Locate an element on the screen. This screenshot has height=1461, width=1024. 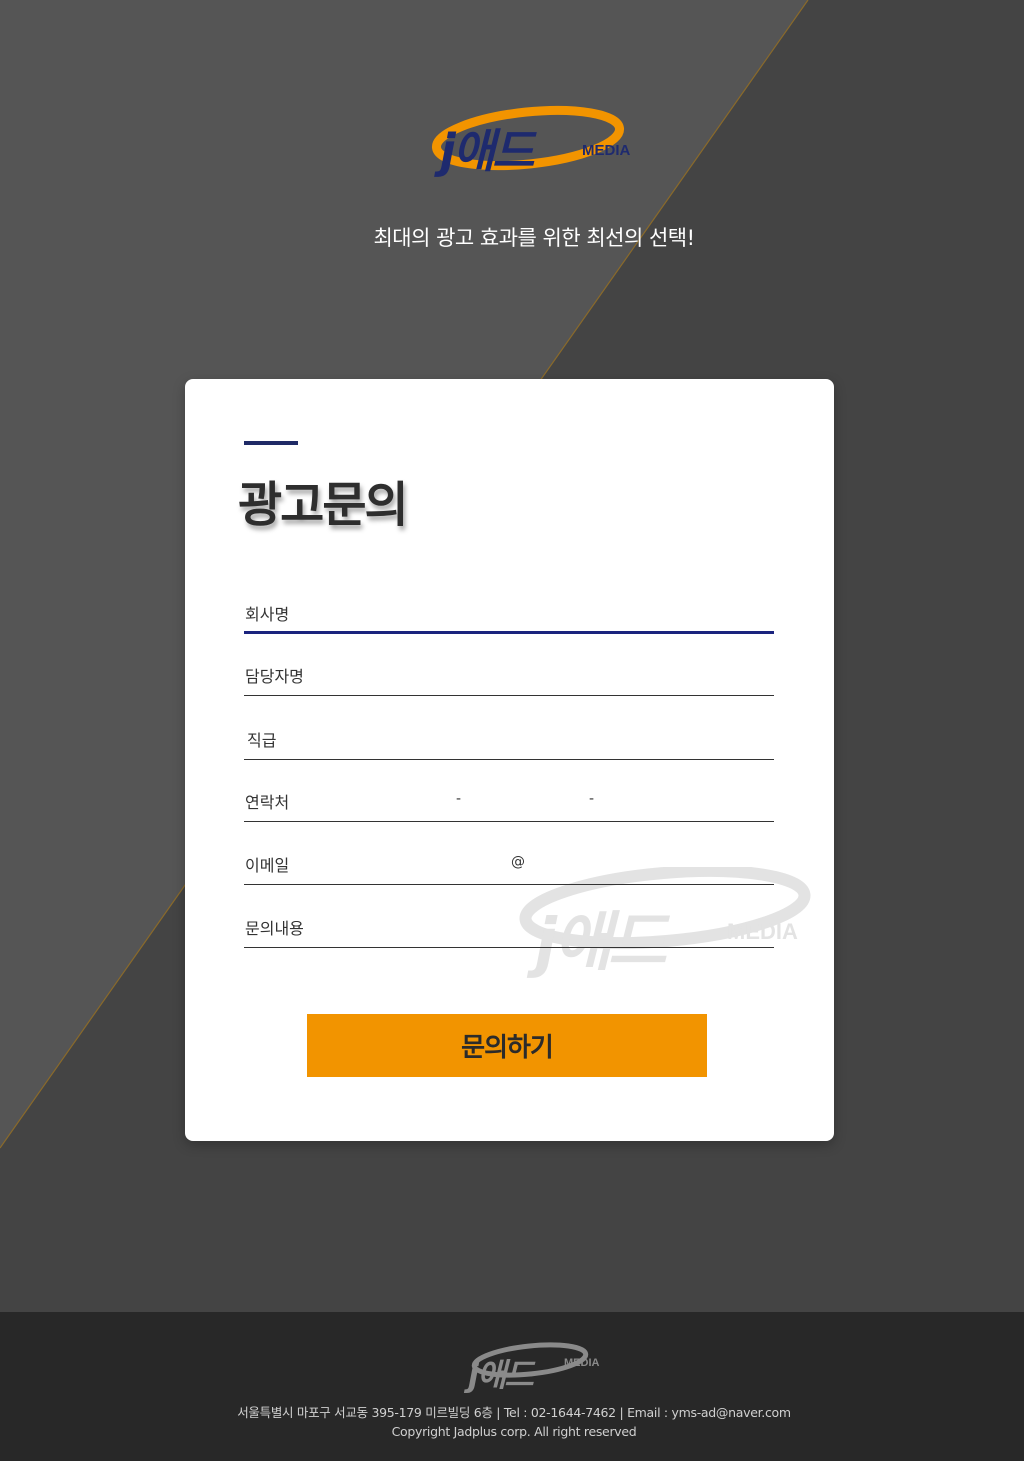
manager-input is located at coordinates (554, 675).